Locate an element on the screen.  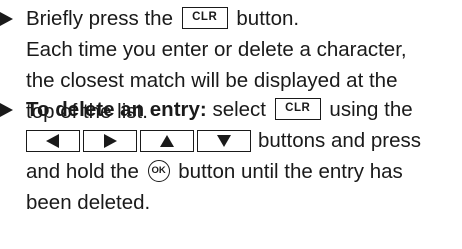
text-line: been deleted. is located at coordinates (88, 202).